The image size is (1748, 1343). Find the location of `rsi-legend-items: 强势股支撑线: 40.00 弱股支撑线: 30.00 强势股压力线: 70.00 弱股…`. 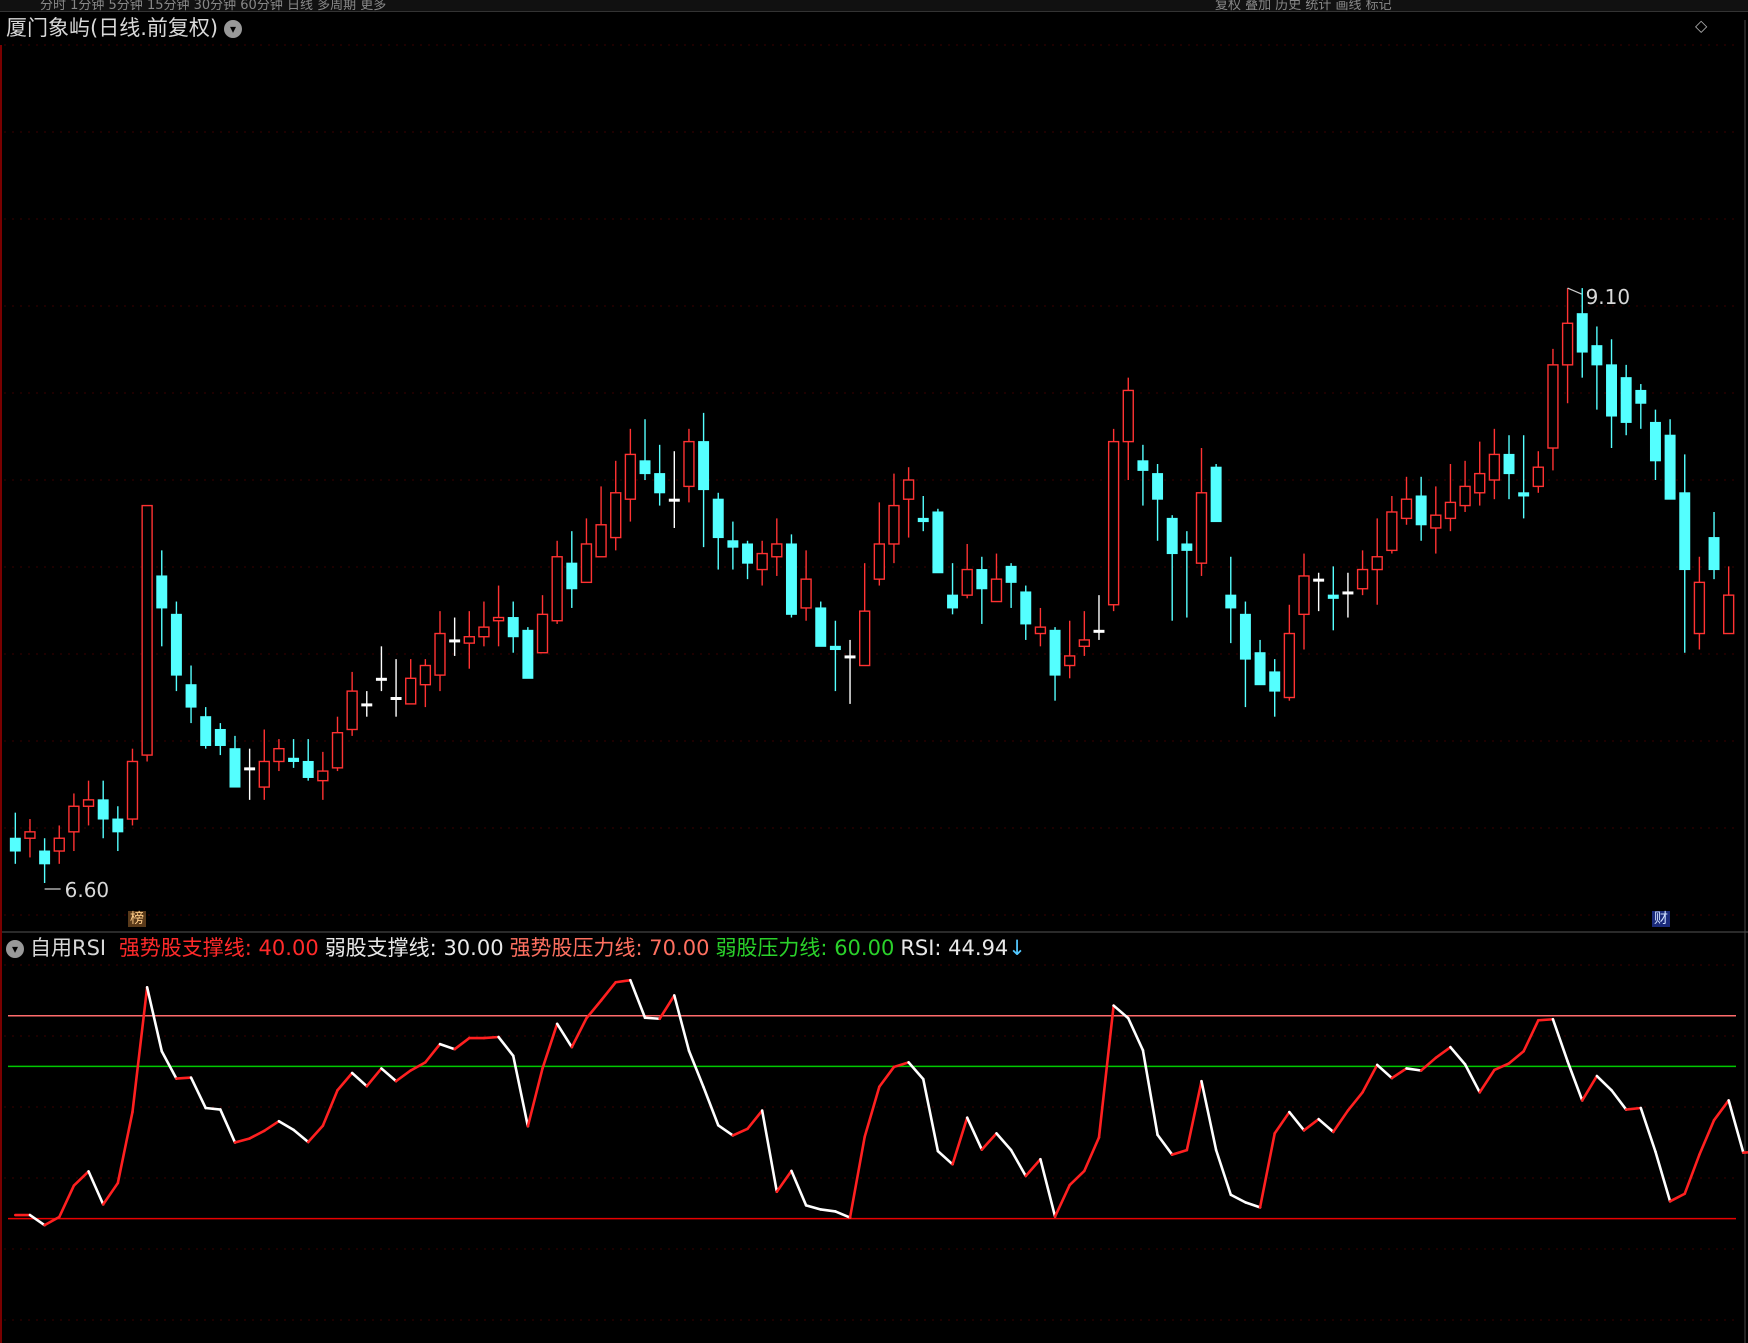

rsi-legend-items: 强势股支撑线: 40.00 弱股支撑线: 30.00 强势股压力线: 70.00 弱股… is located at coordinates (560, 948).